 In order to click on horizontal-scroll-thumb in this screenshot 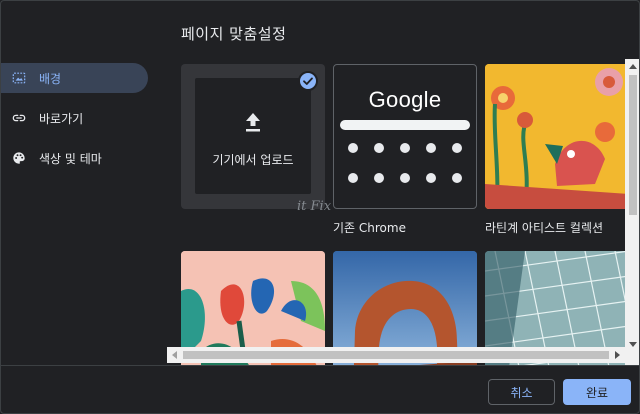, I will do `click(396, 355)`.